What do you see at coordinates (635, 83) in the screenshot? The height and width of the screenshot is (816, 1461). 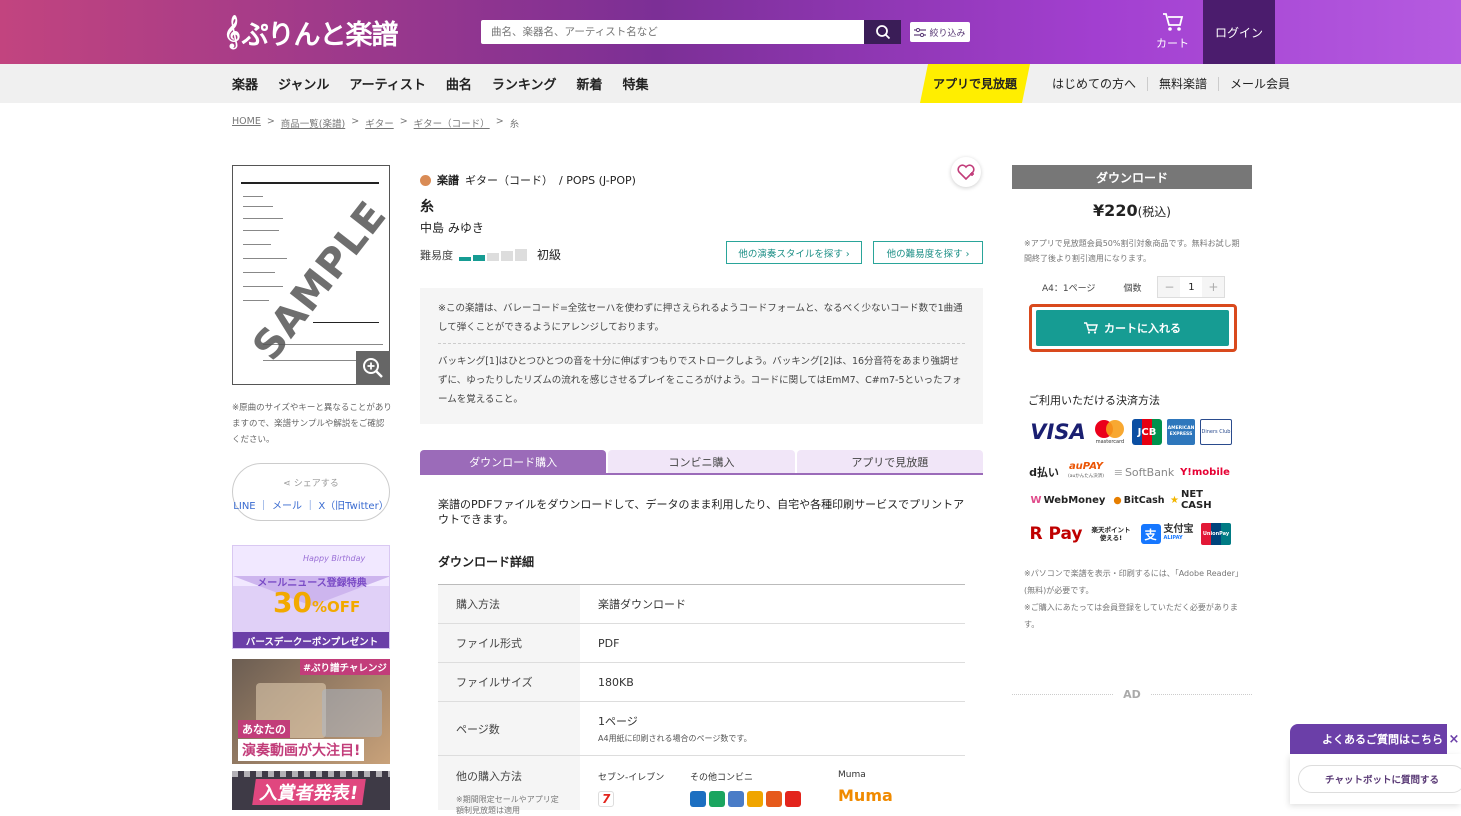 I see `nav-item-feature: 特集` at bounding box center [635, 83].